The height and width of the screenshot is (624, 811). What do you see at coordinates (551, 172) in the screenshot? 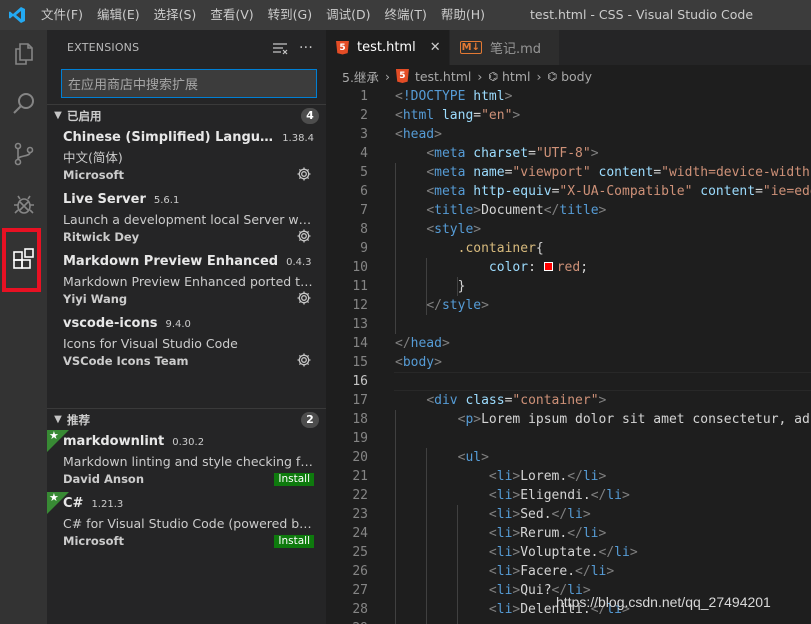
I see `token: "viewport"` at bounding box center [551, 172].